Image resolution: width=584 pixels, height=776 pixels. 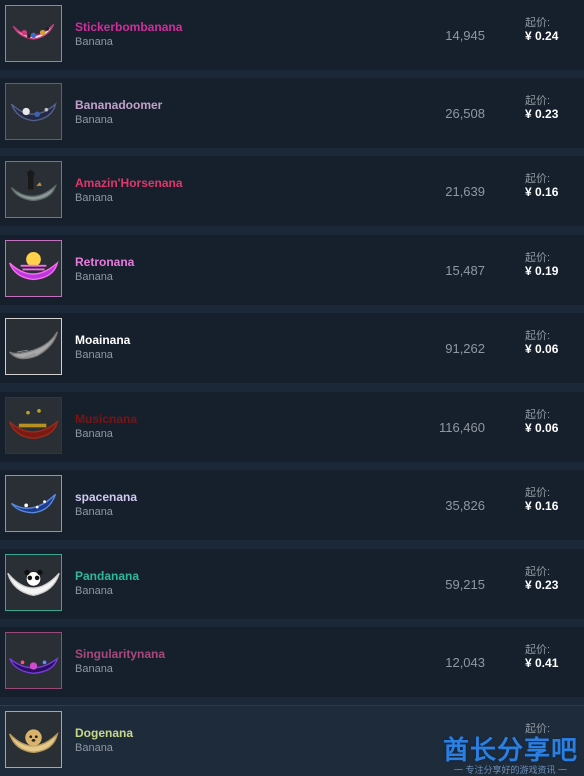 I want to click on listing-row: Retronana Banana 15,487 起价: ¥ 0.19, so click(x=292, y=270).